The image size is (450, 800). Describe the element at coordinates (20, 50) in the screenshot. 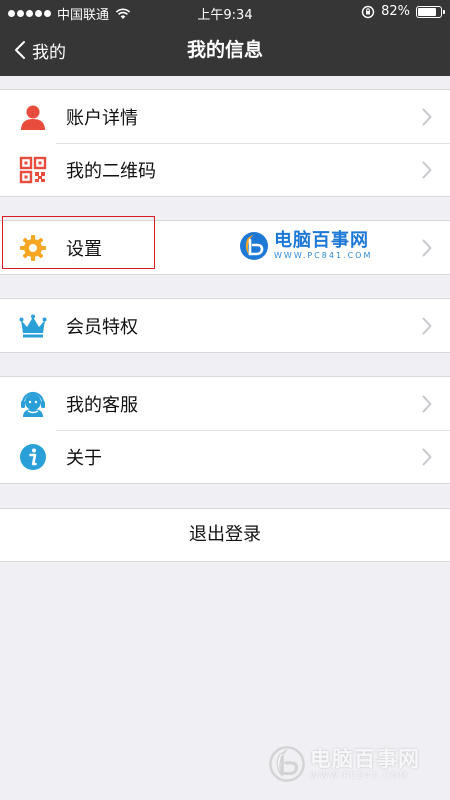

I see `chevron-left-icon` at that location.